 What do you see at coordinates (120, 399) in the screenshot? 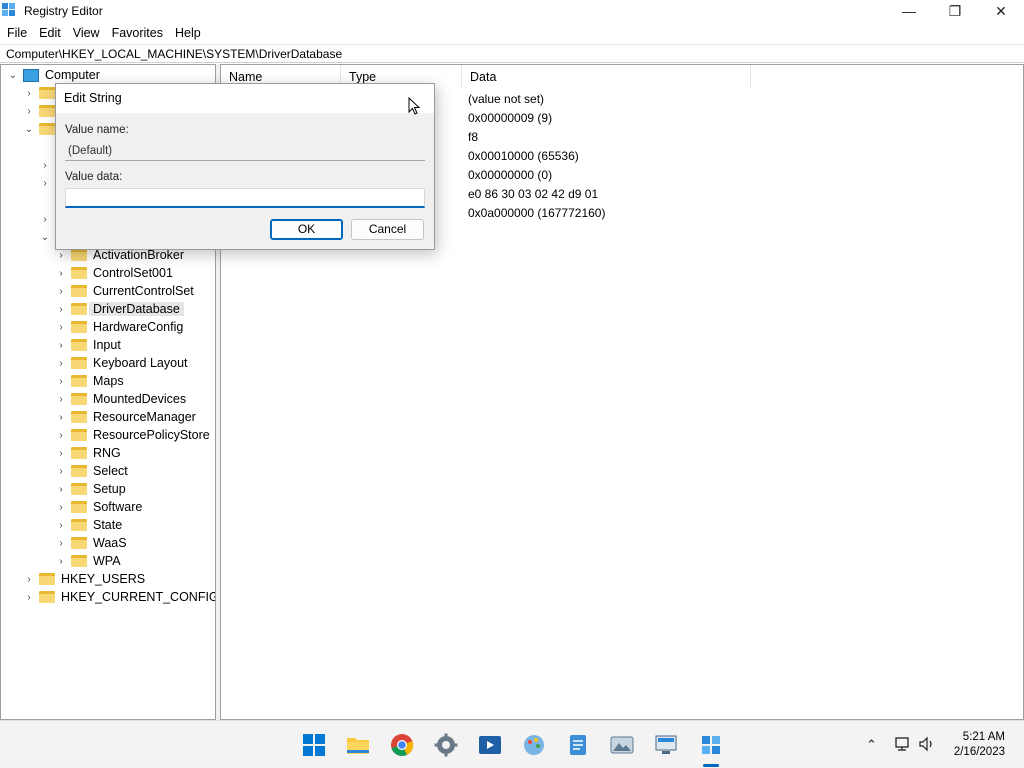
I see `tree-item-mounteddevices: › MountedDevices` at bounding box center [120, 399].